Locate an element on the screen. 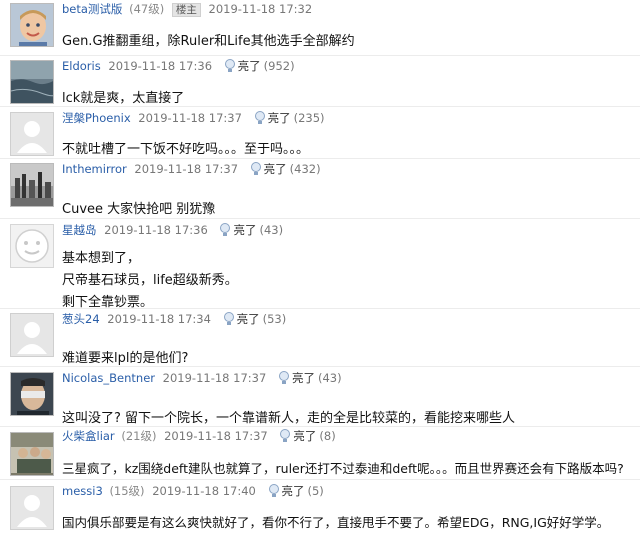  like-button: 亮了 (53) is located at coordinates (255, 320).